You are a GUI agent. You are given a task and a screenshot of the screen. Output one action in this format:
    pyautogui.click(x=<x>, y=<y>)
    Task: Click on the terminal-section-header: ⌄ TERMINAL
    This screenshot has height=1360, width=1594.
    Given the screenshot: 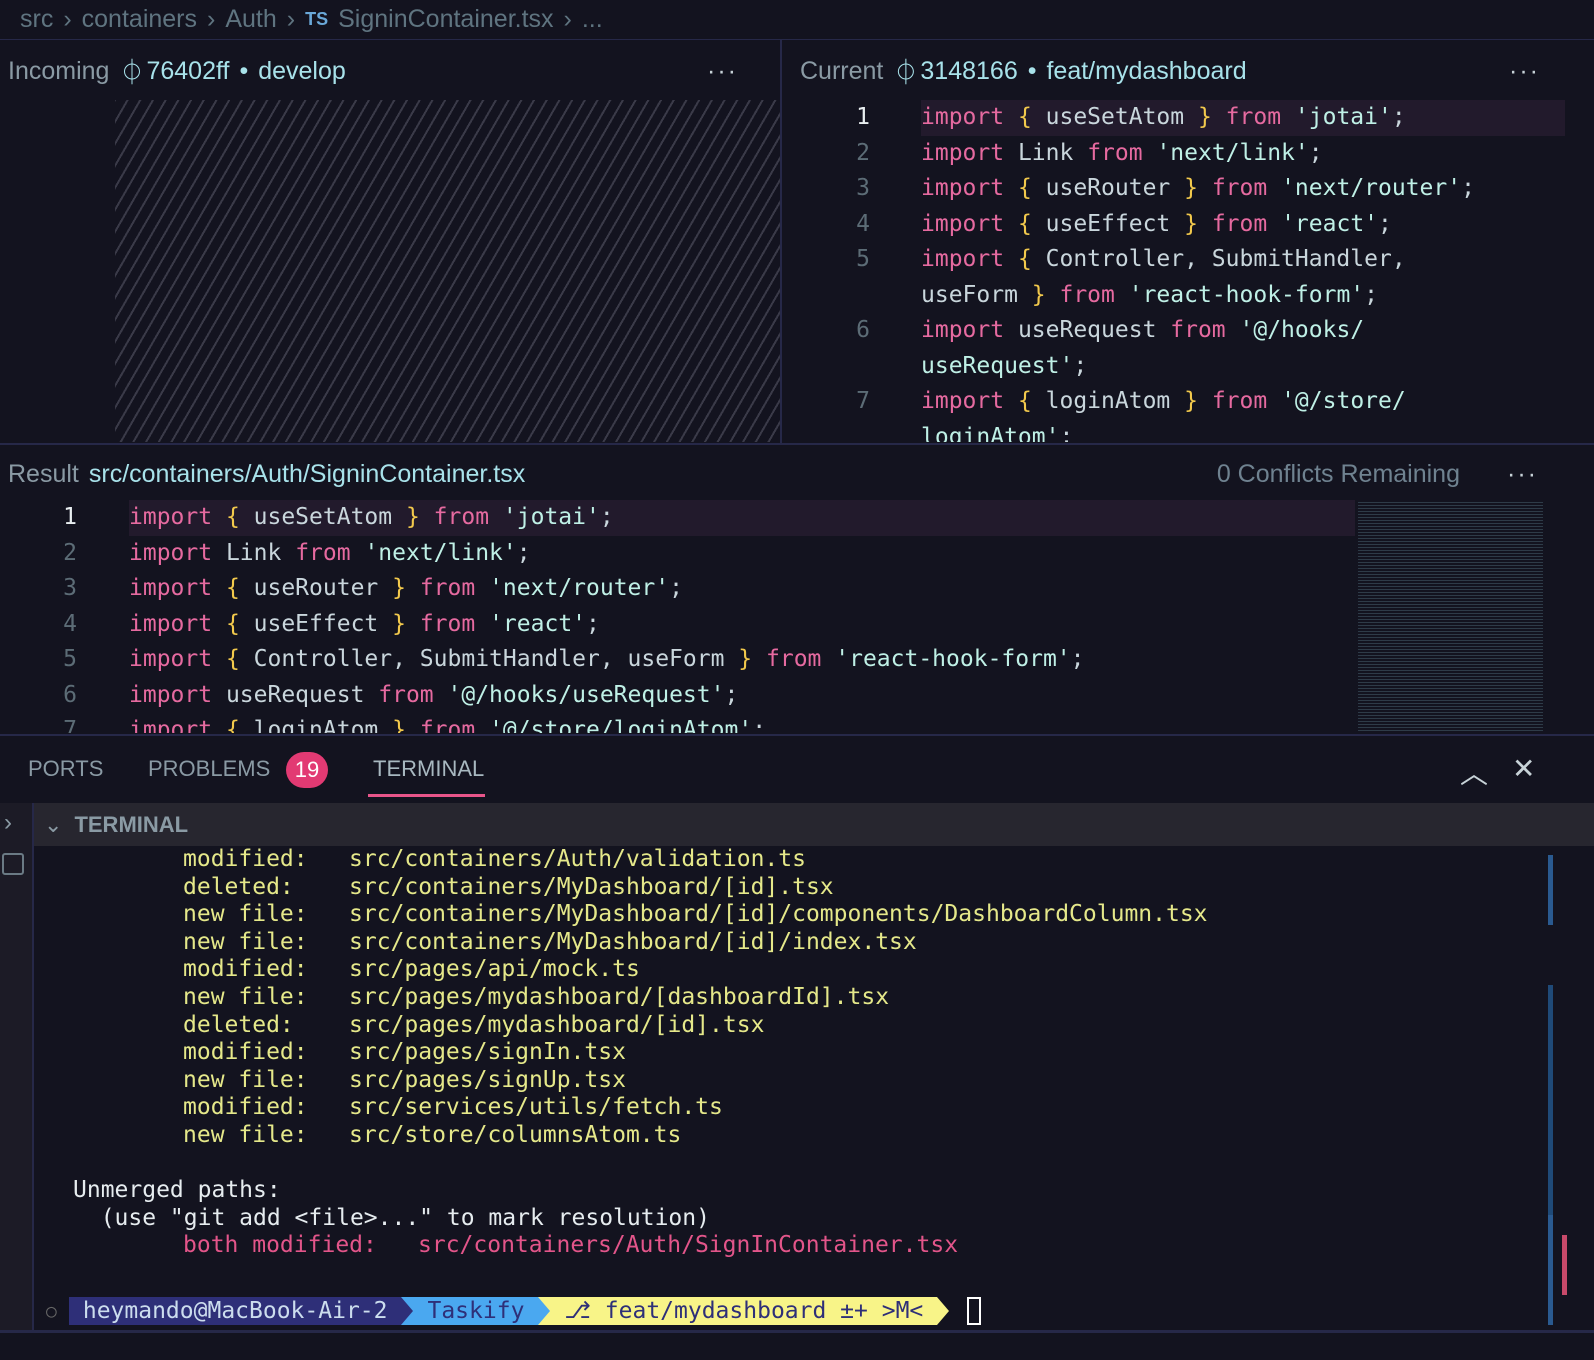 What is the action you would take?
    pyautogui.click(x=814, y=824)
    